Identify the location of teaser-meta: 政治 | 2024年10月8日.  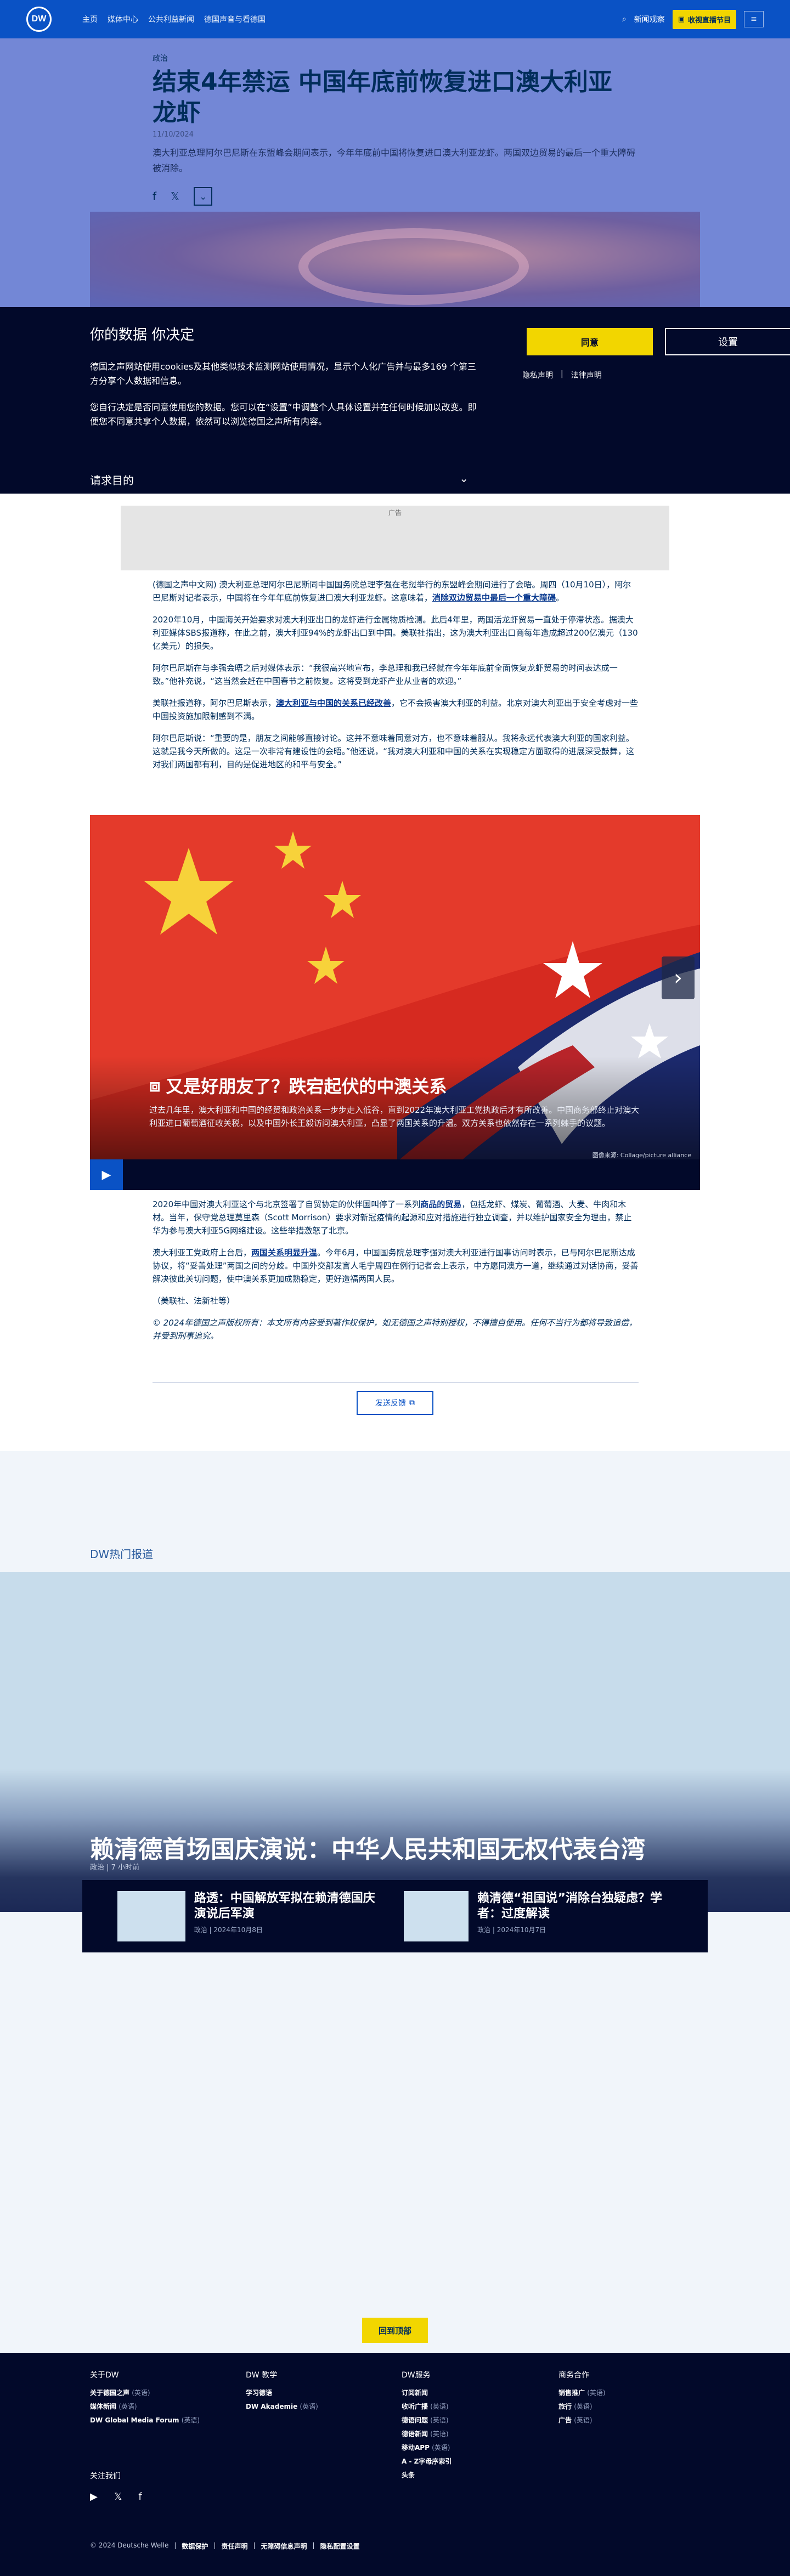
(229, 1930).